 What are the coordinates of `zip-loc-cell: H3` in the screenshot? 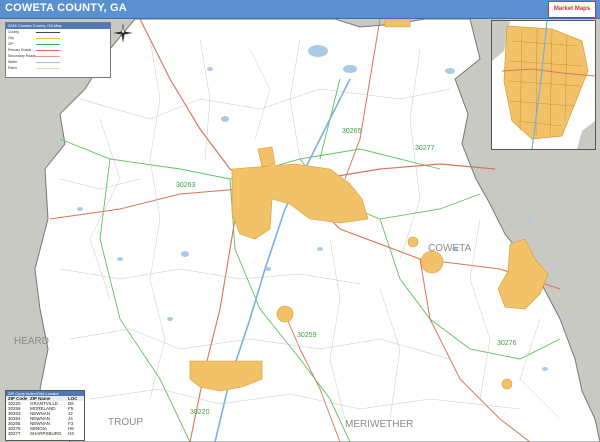 It's located at (71, 433).